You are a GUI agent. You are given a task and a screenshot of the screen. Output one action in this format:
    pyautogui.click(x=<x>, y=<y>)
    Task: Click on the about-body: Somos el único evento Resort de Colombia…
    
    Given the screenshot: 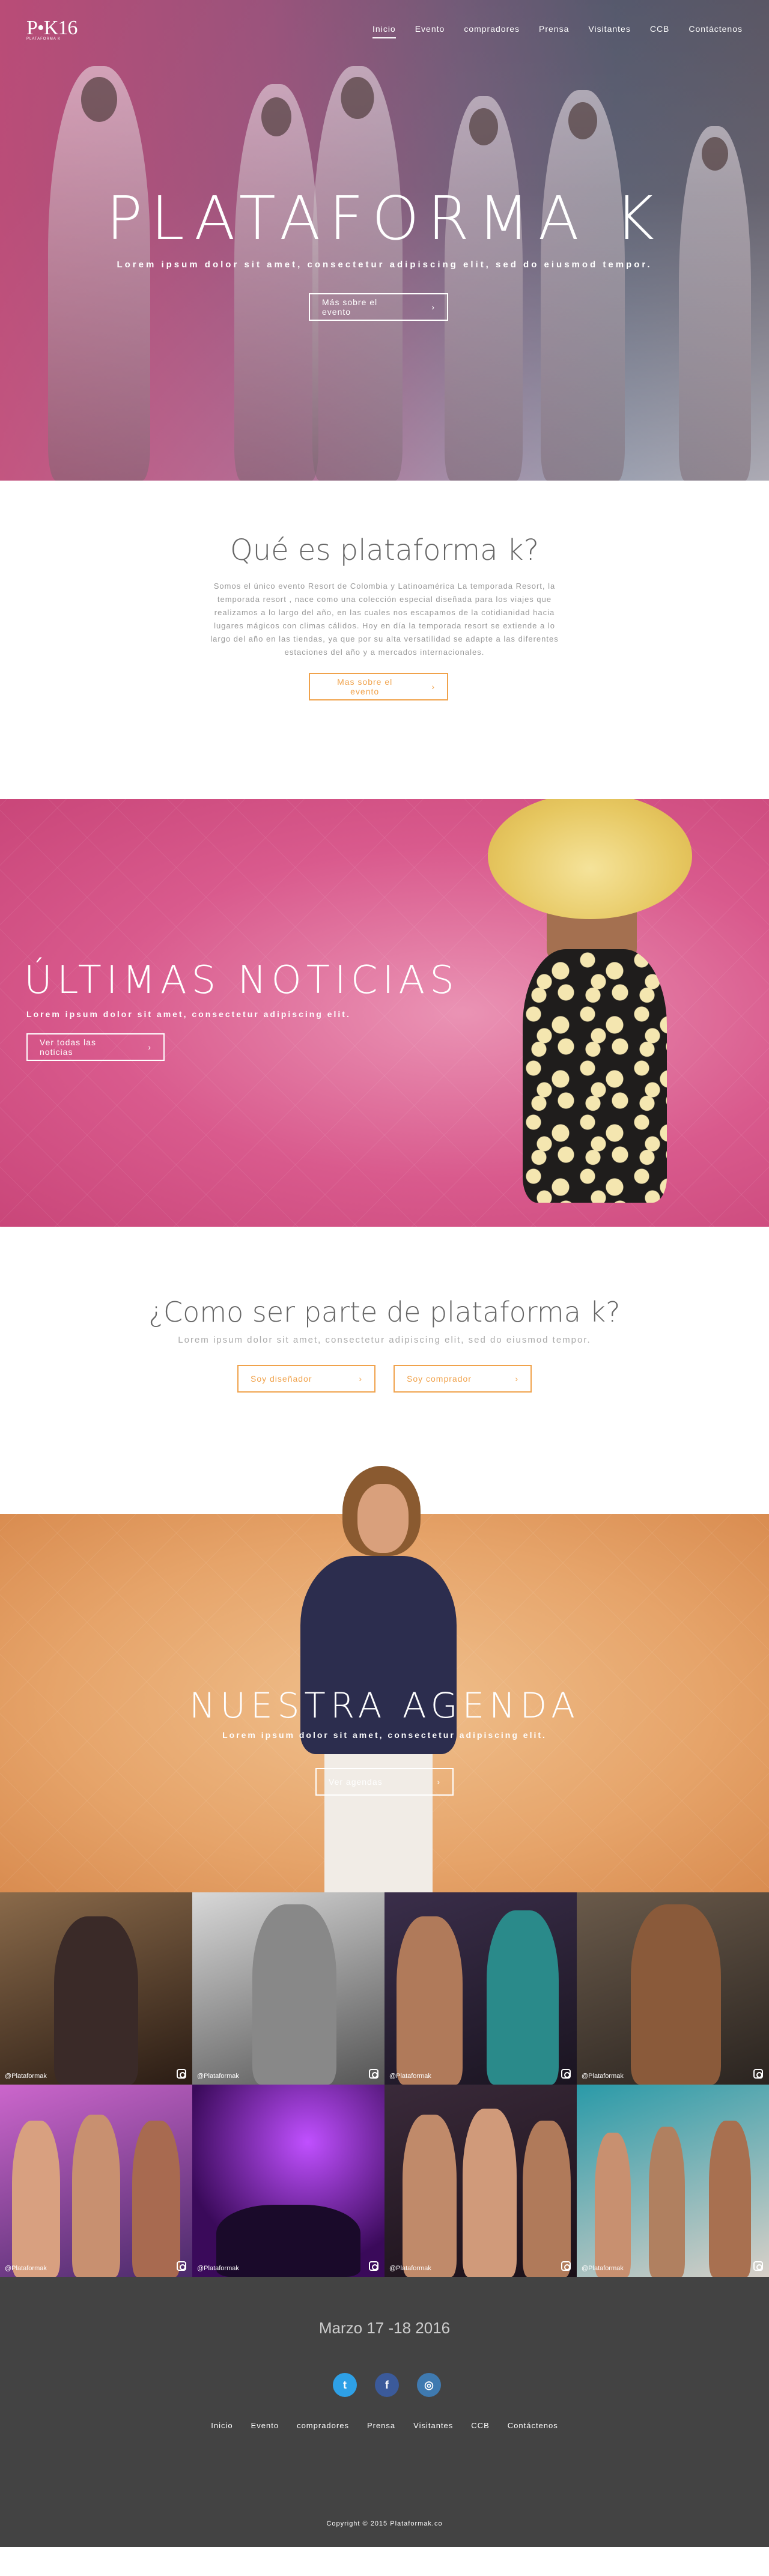 What is the action you would take?
    pyautogui.click(x=384, y=619)
    